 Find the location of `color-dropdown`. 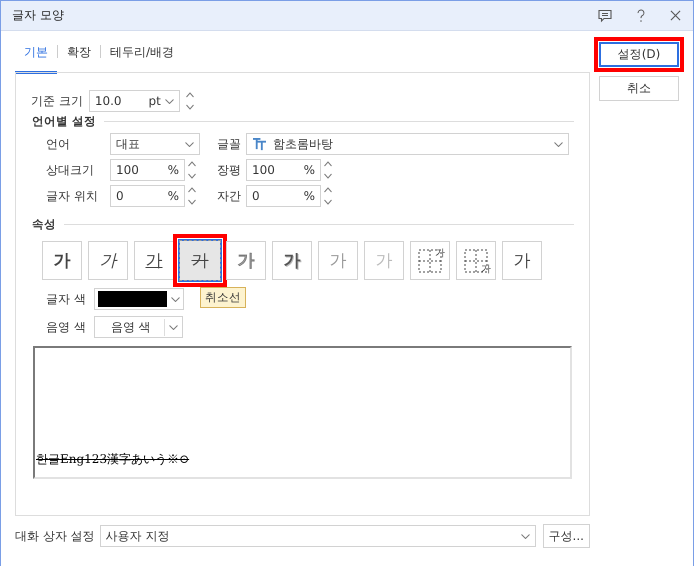

color-dropdown is located at coordinates (139, 299).